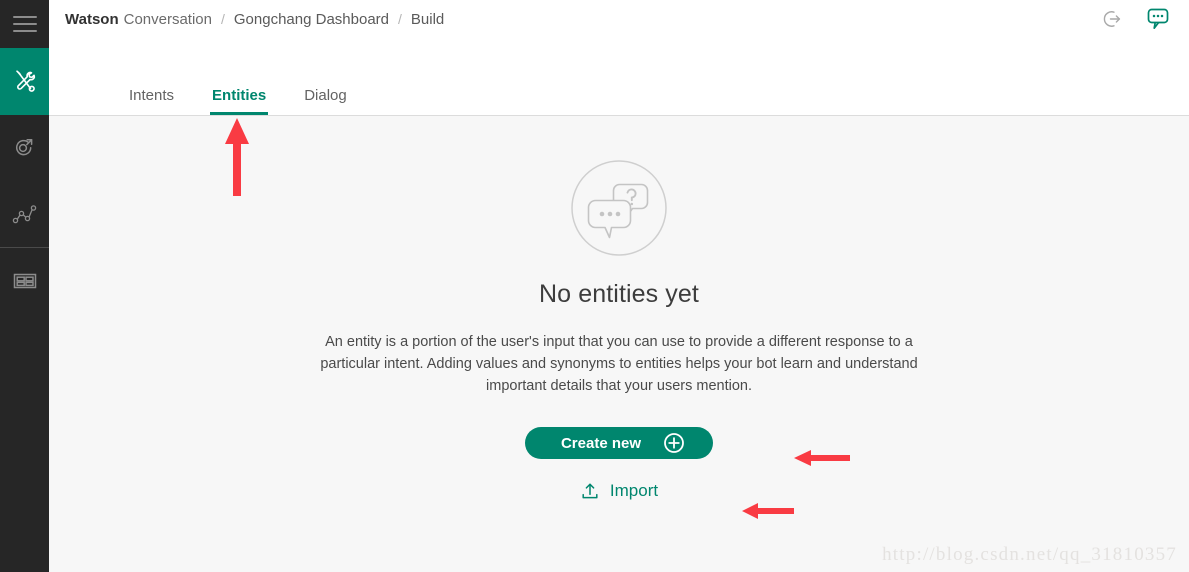 Image resolution: width=1189 pixels, height=572 pixels. What do you see at coordinates (239, 101) in the screenshot?
I see `tab-entities: Entities` at bounding box center [239, 101].